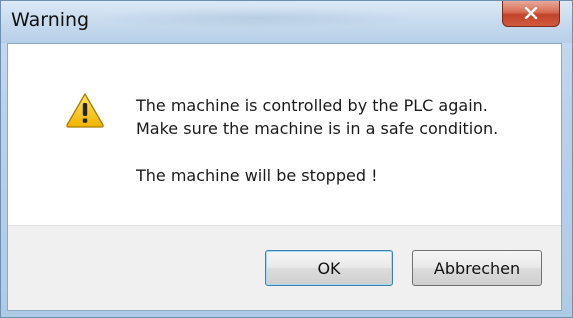  Describe the element at coordinates (85, 110) in the screenshot. I see `warning-triangle-icon` at that location.